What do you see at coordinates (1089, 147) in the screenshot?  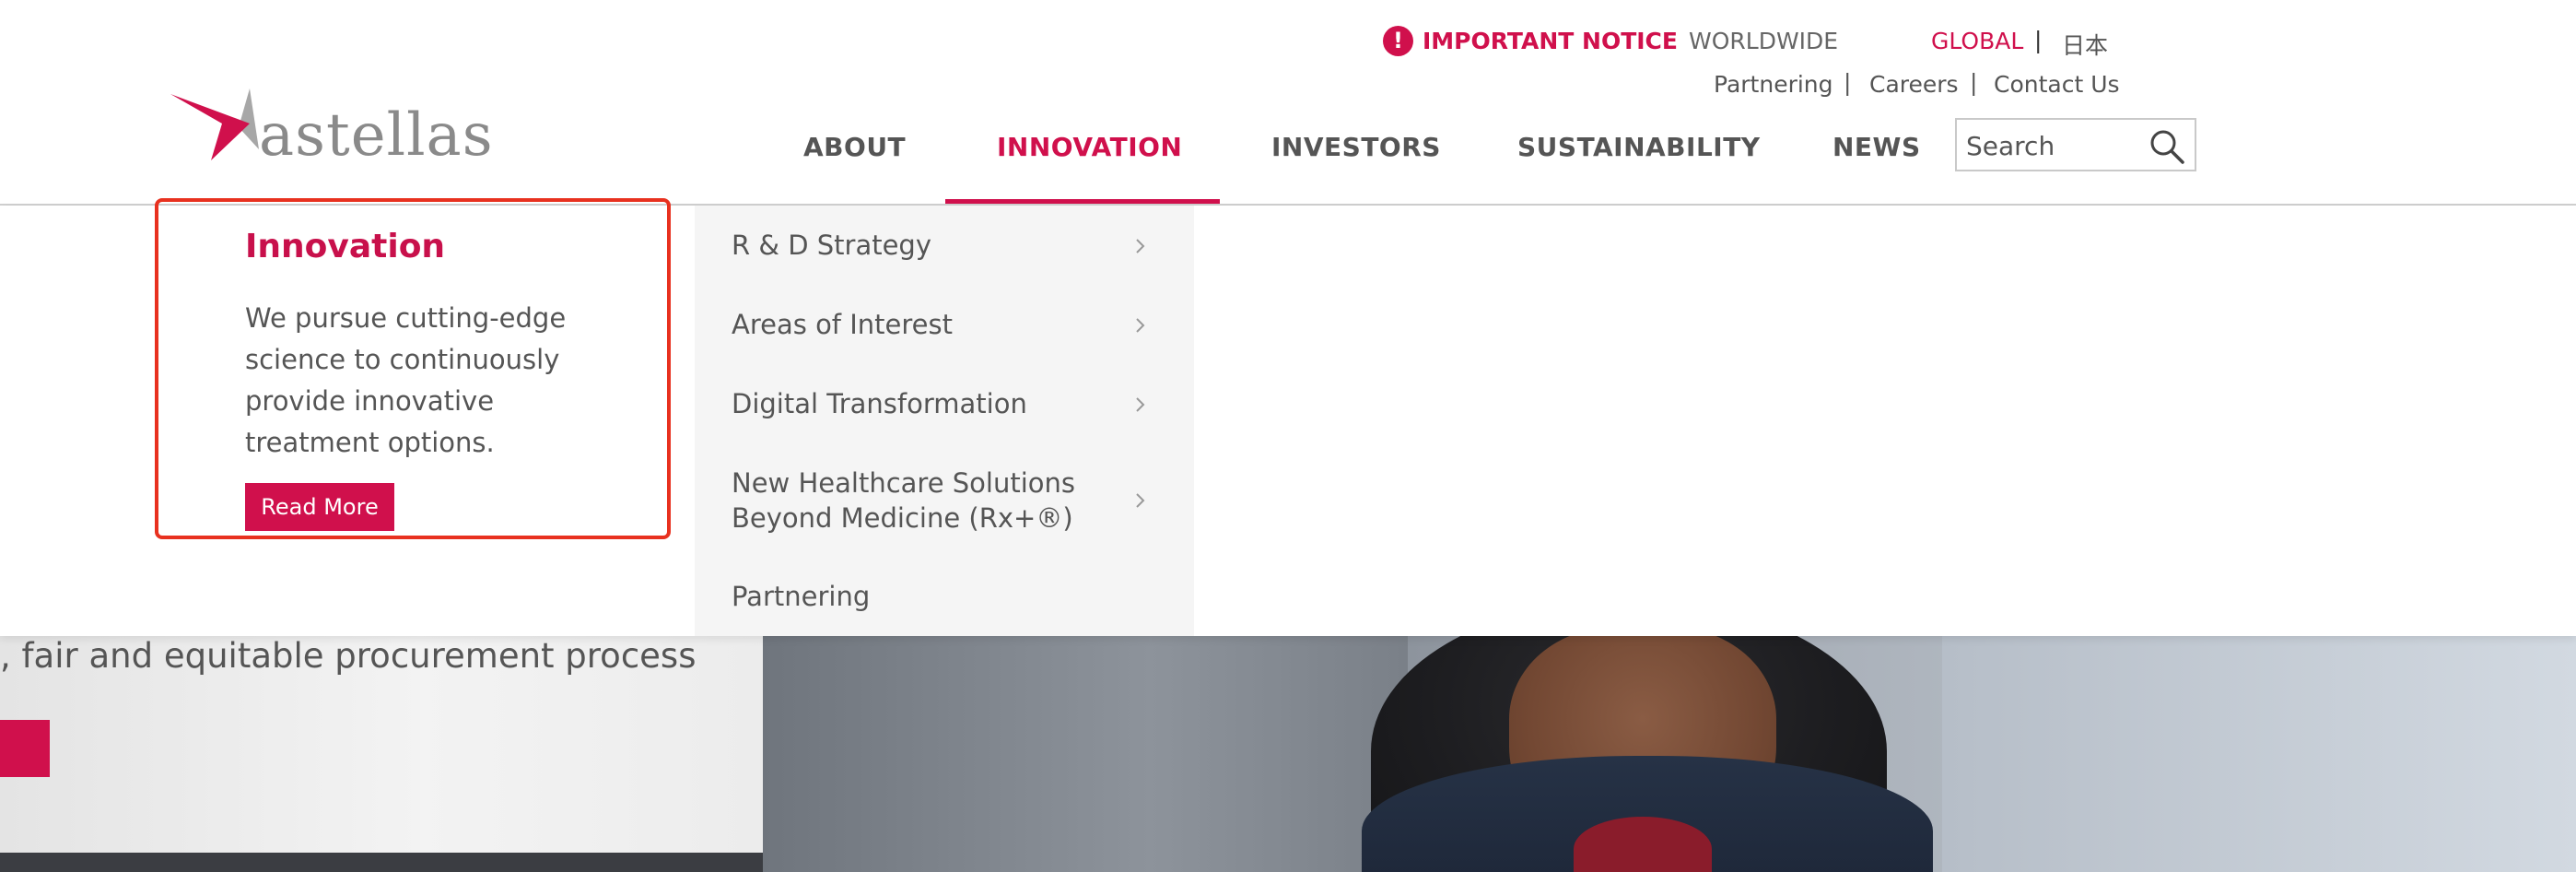 I see `nav-innovation: INNOVATION` at bounding box center [1089, 147].